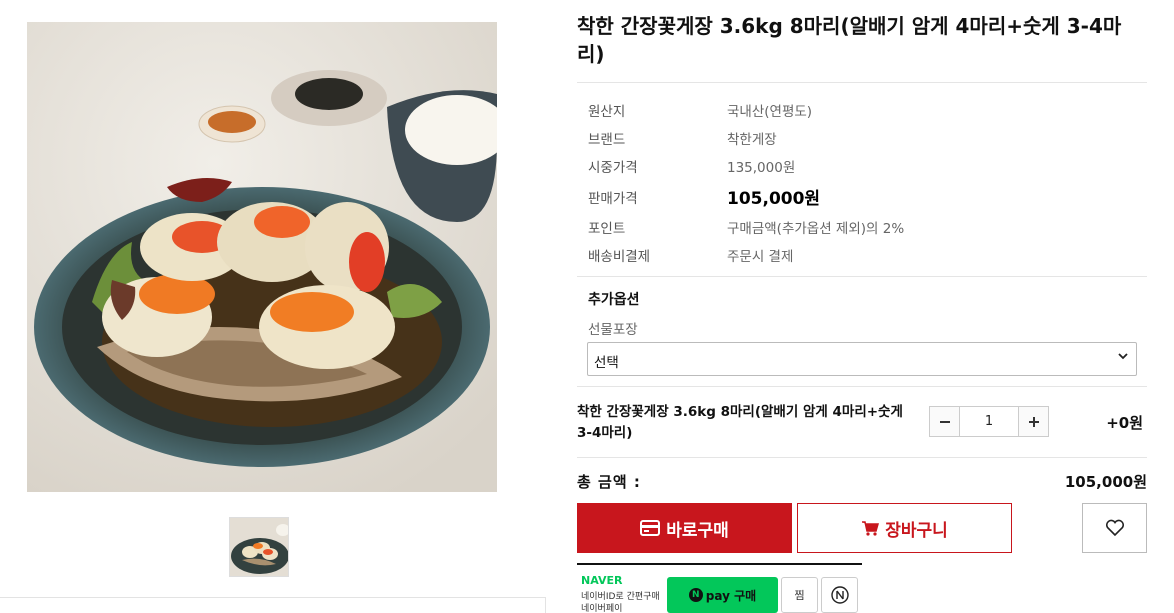 The image size is (1174, 613). Describe the element at coordinates (871, 528) in the screenshot. I see `cart-icon` at that location.